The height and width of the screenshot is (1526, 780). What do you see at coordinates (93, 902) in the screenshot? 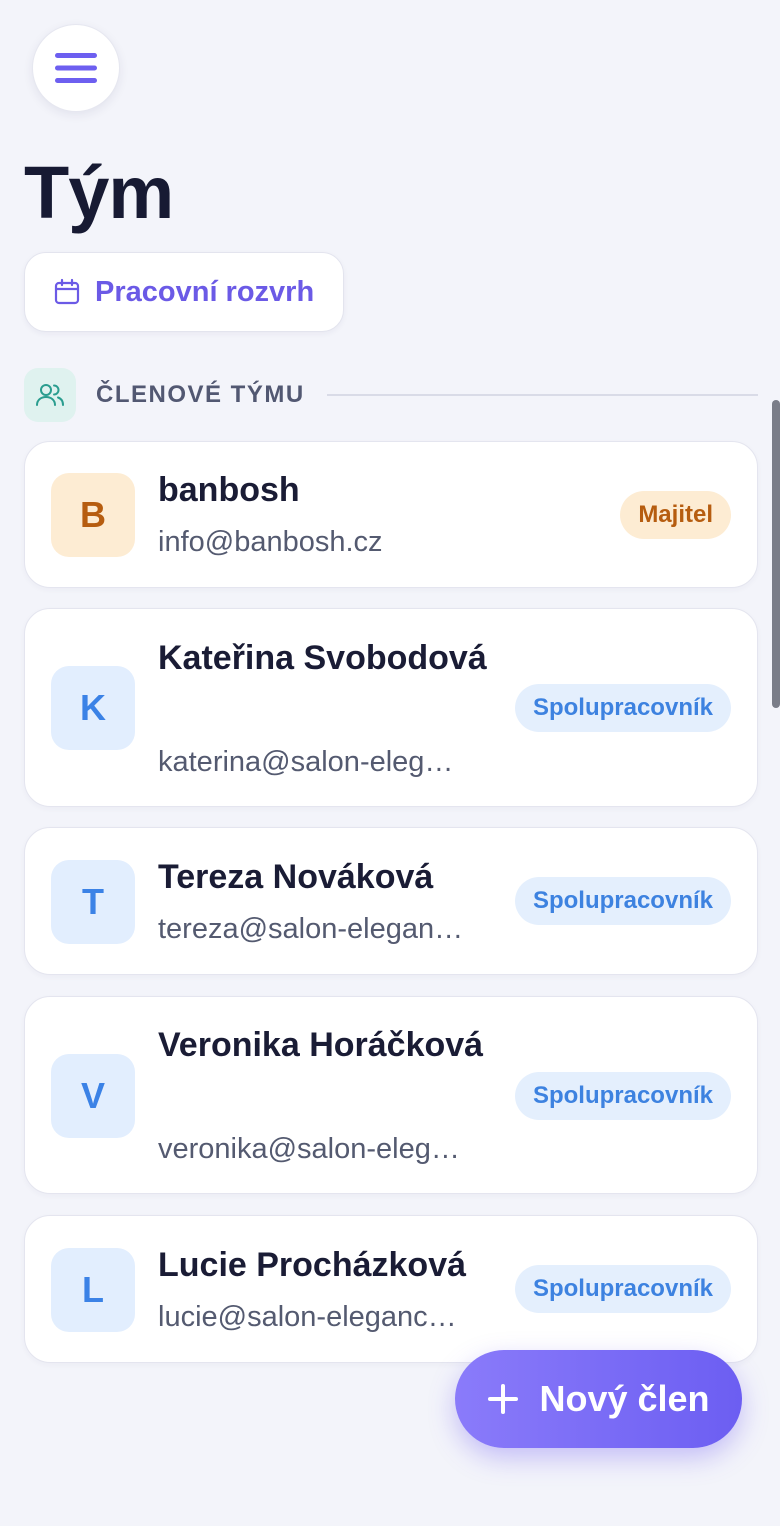
I see `avatar: T` at bounding box center [93, 902].